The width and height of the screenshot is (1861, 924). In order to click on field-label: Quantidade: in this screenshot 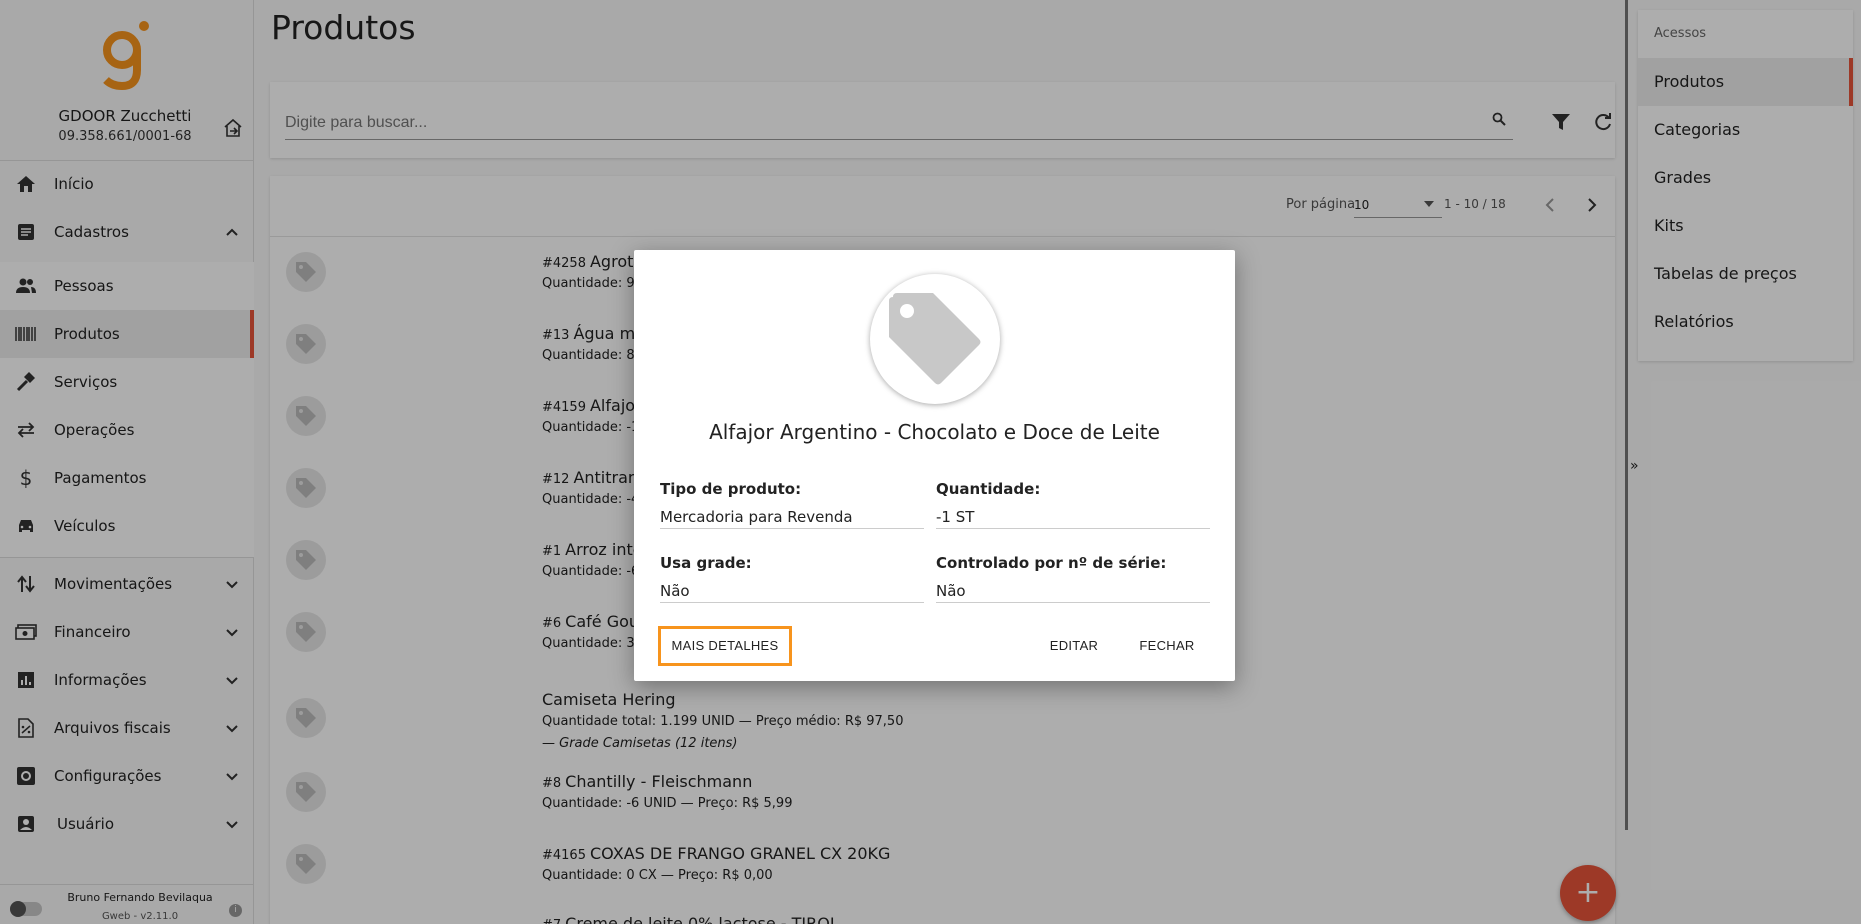, I will do `click(988, 489)`.